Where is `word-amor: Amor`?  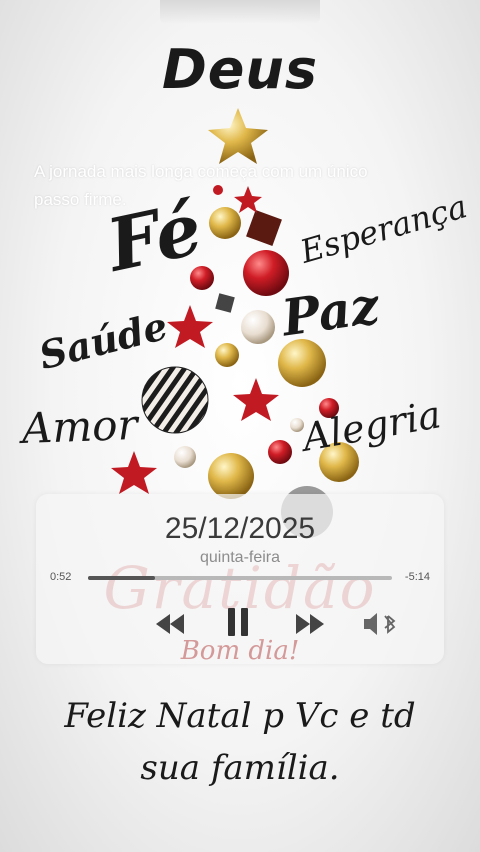
word-amor: Amor is located at coordinates (80, 426).